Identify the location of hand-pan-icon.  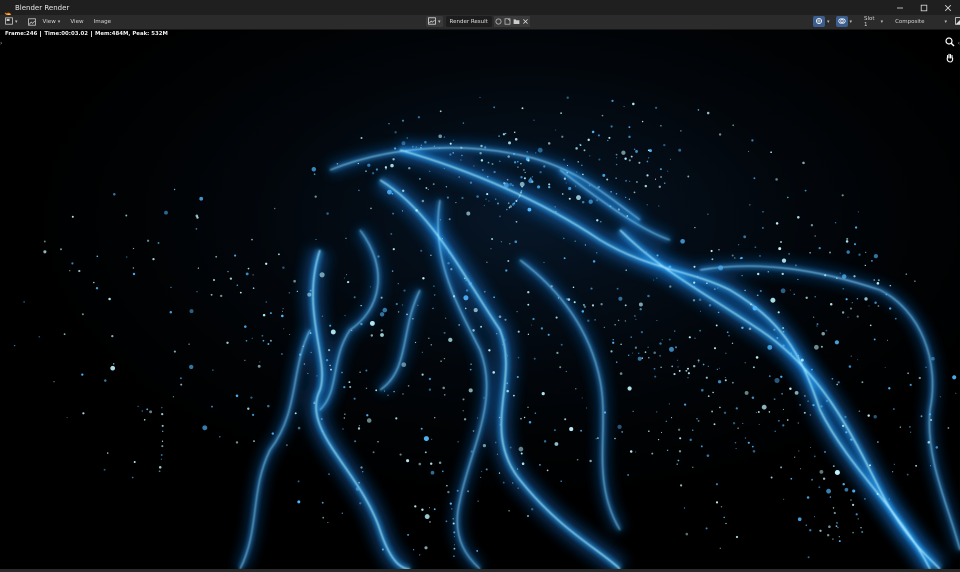
(950, 58).